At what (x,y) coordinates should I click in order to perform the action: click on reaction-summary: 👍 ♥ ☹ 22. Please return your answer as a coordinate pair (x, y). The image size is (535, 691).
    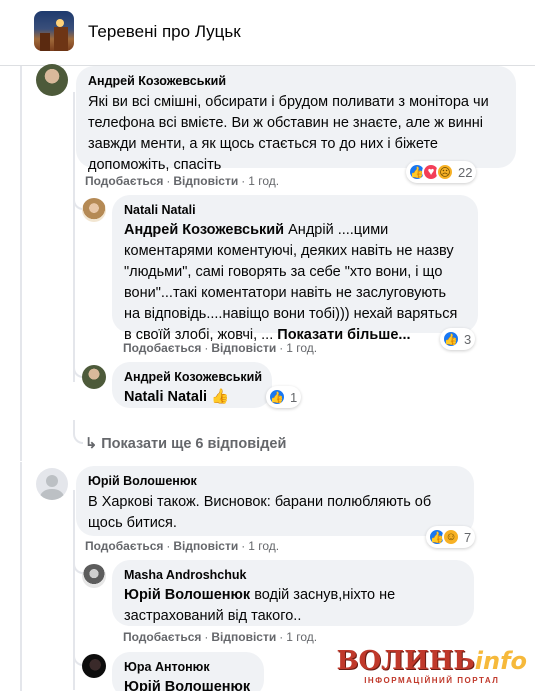
    Looking at the image, I should click on (441, 172).